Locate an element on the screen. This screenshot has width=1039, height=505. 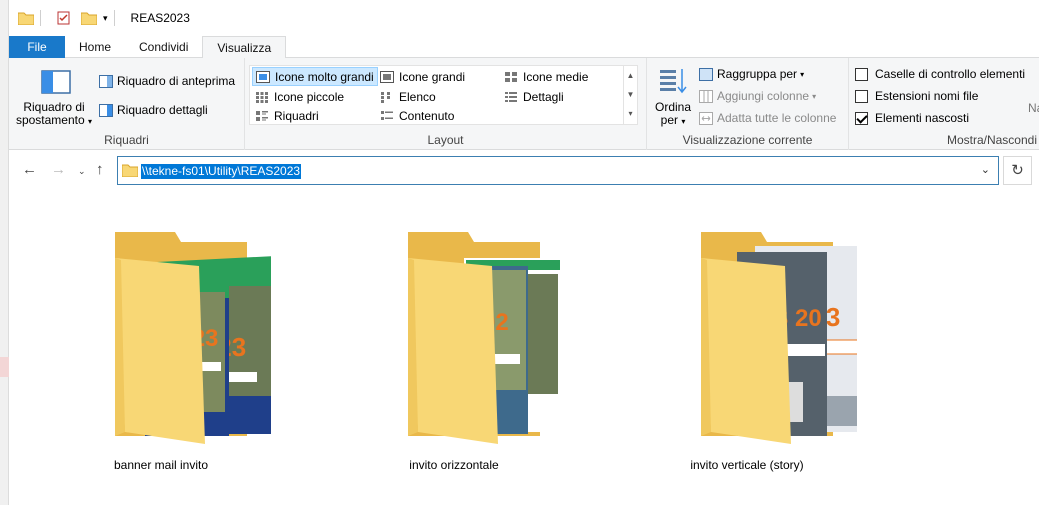
details-pane-label: Riquadro dettagli is located at coordinates (162, 110).